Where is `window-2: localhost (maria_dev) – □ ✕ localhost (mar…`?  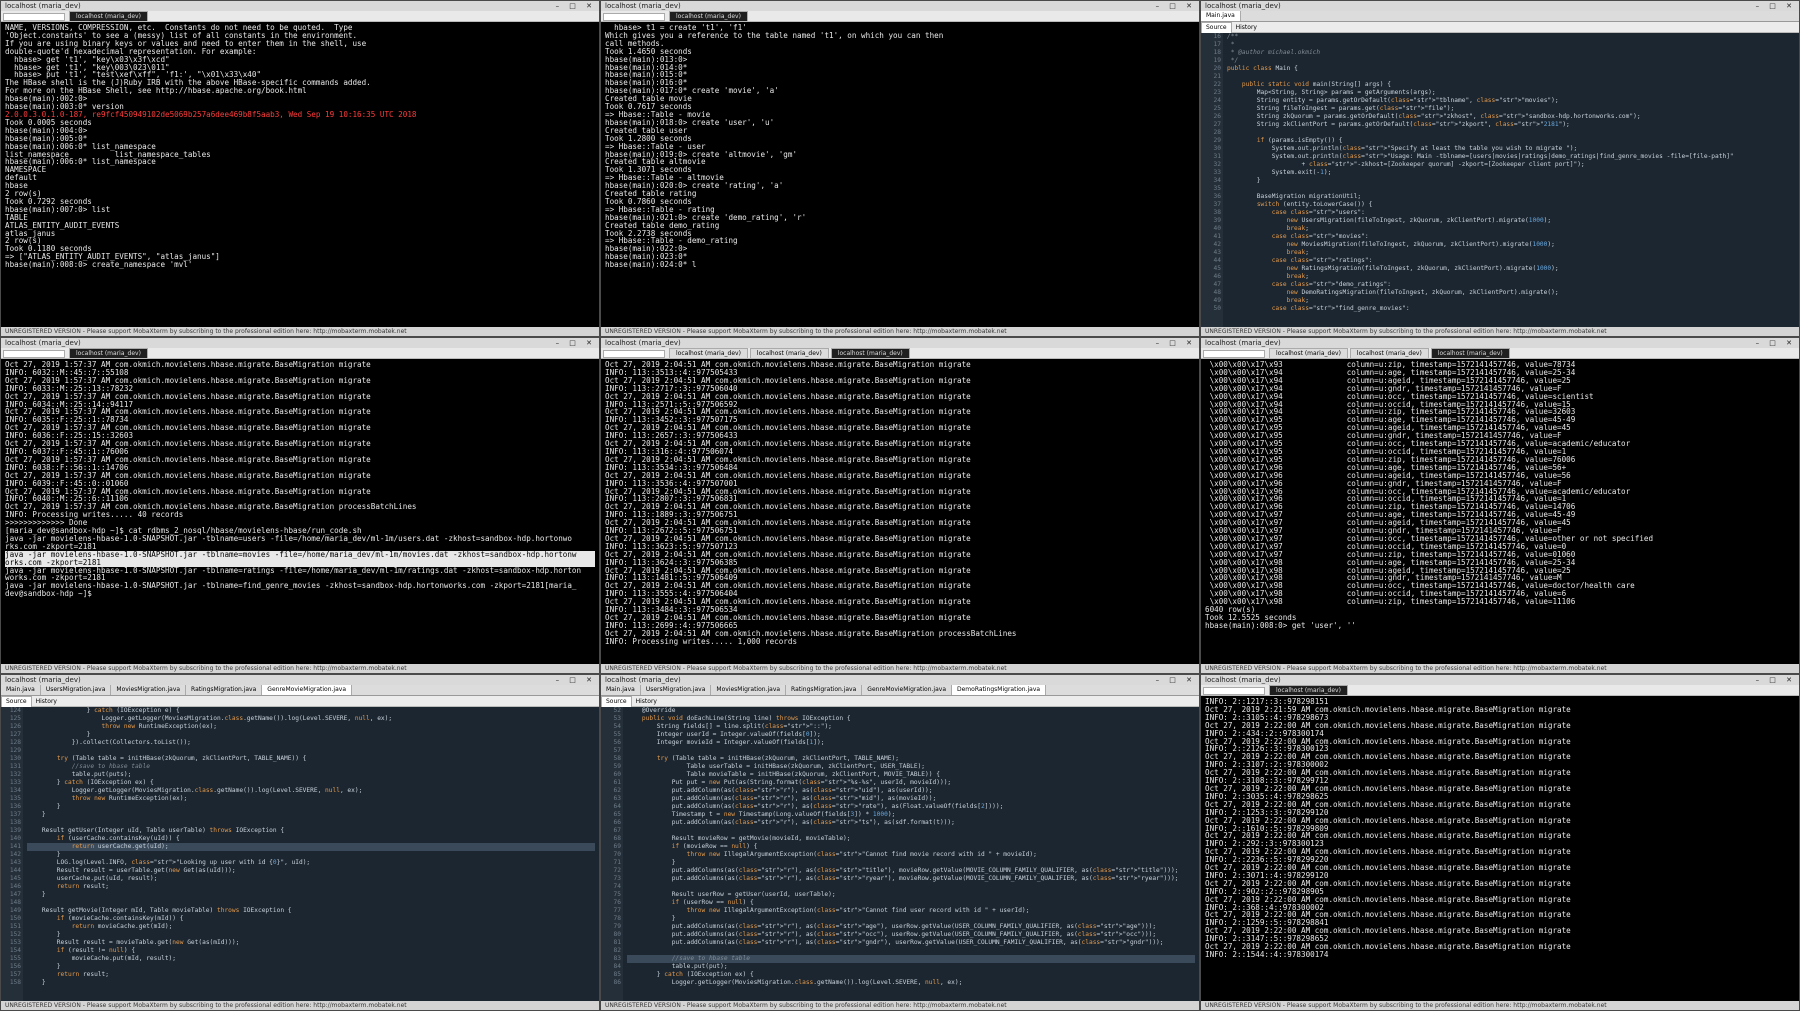 window-2: localhost (maria_dev) – □ ✕ localhost (mar… is located at coordinates (900, 168).